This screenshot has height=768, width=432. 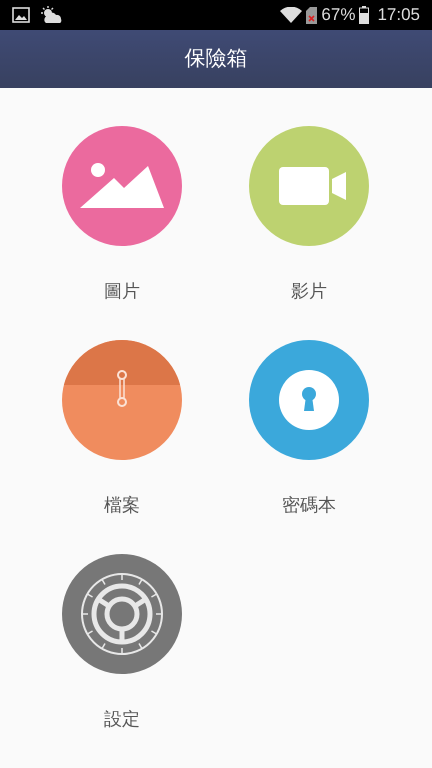 I want to click on vault-category-button: 設定, so click(x=122, y=642).